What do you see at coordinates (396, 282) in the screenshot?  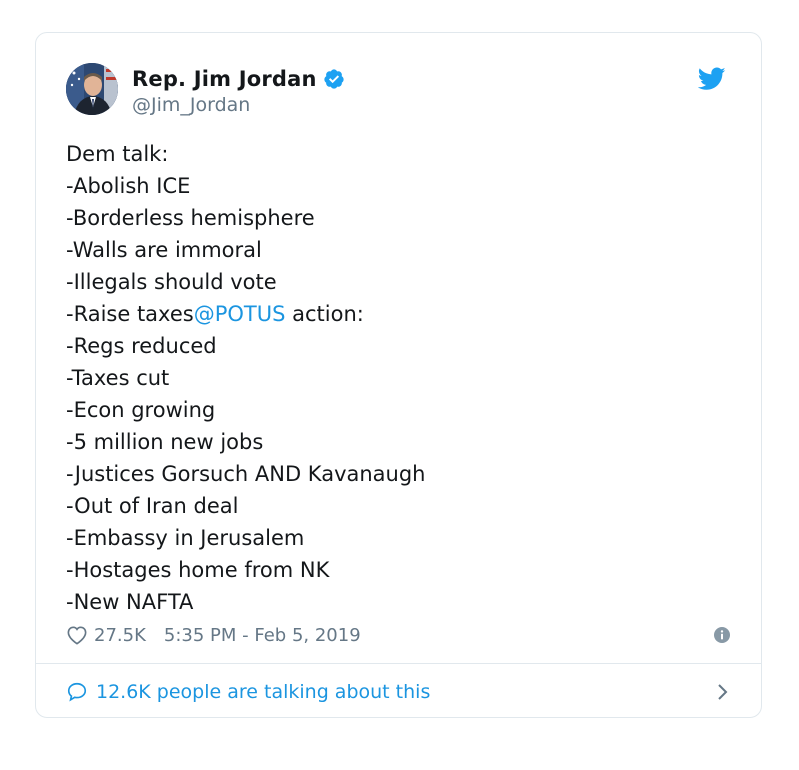 I see `tweet-line: -Illegals should vote` at bounding box center [396, 282].